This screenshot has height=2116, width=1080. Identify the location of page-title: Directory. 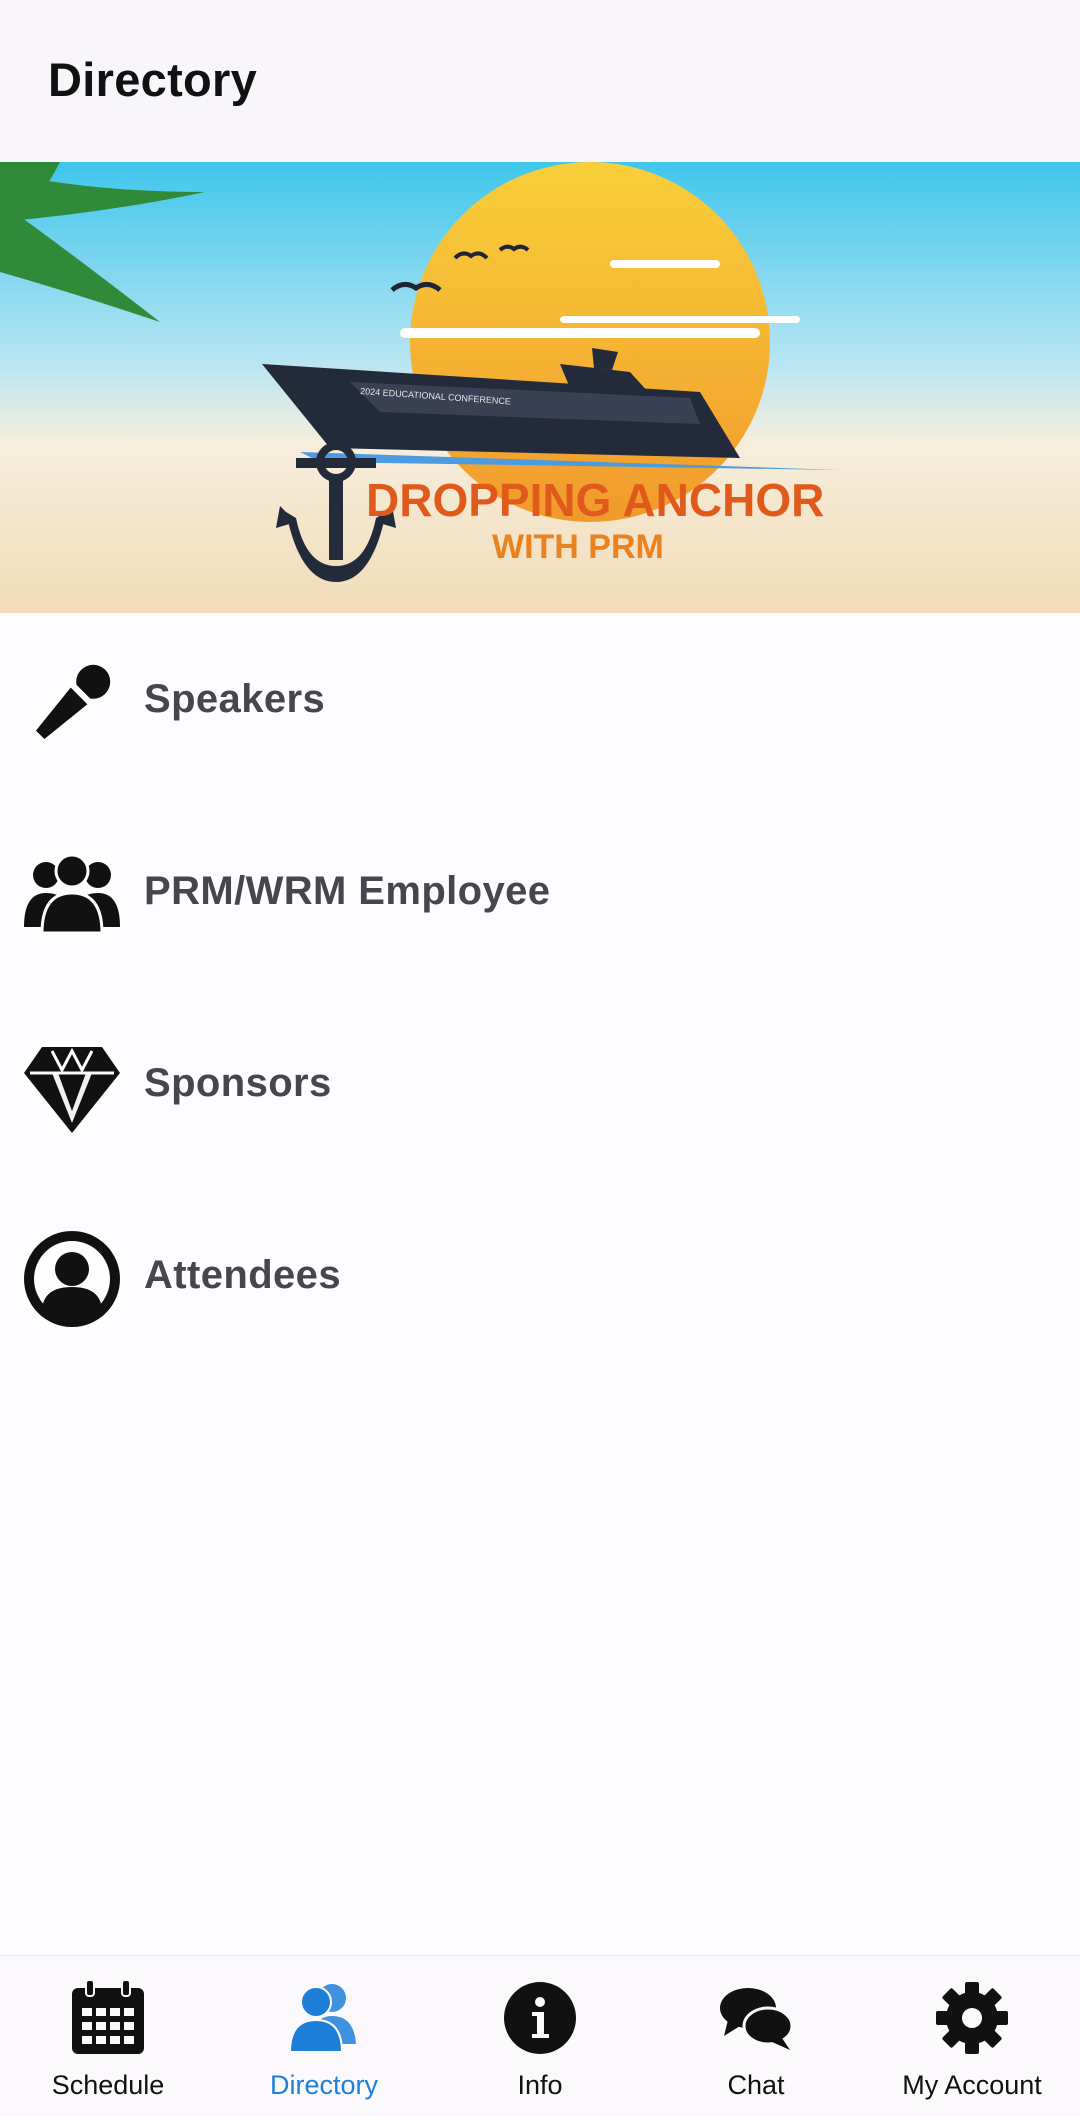
(153, 79).